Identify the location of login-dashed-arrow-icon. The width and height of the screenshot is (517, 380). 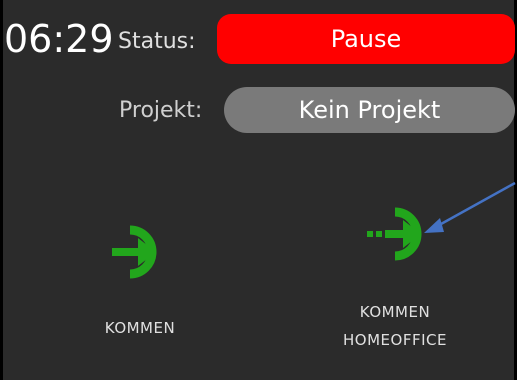
(394, 234).